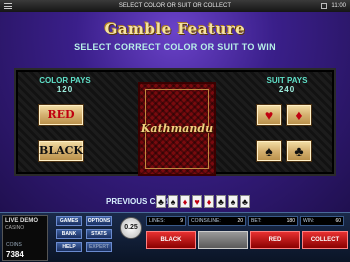 The width and height of the screenshot is (350, 262). Describe the element at coordinates (324, 6) in the screenshot. I see `sound-icon` at that location.